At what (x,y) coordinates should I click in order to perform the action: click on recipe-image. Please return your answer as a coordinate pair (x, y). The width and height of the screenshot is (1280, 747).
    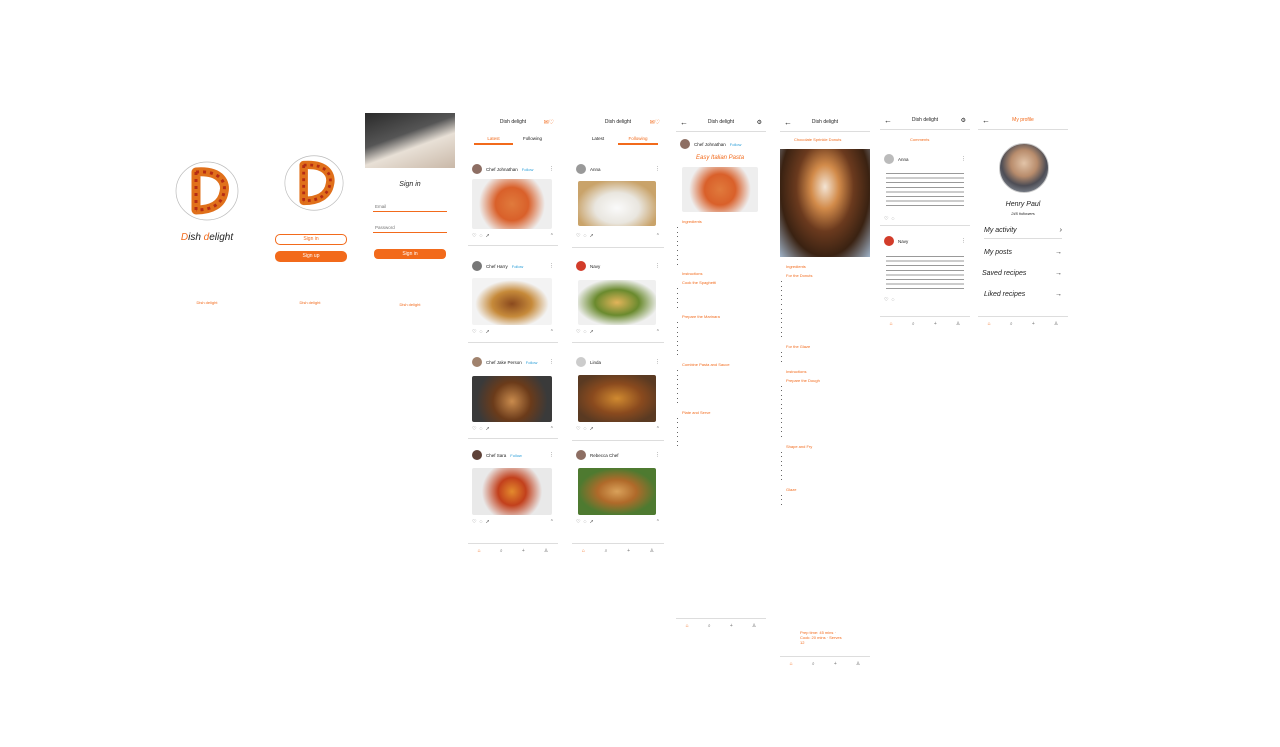
    Looking at the image, I should click on (720, 189).